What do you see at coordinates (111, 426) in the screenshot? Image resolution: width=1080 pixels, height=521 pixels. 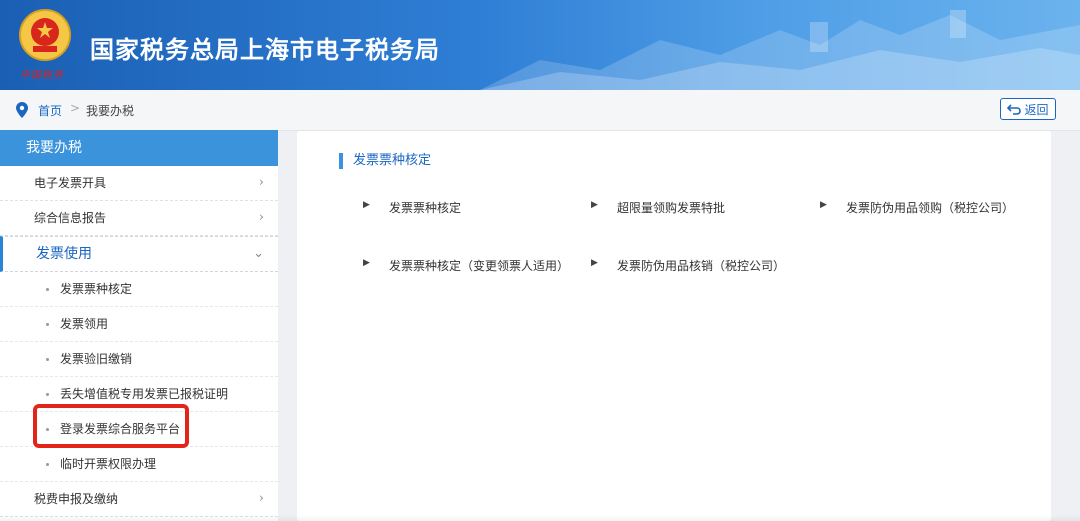 I see `highlight-annotation` at bounding box center [111, 426].